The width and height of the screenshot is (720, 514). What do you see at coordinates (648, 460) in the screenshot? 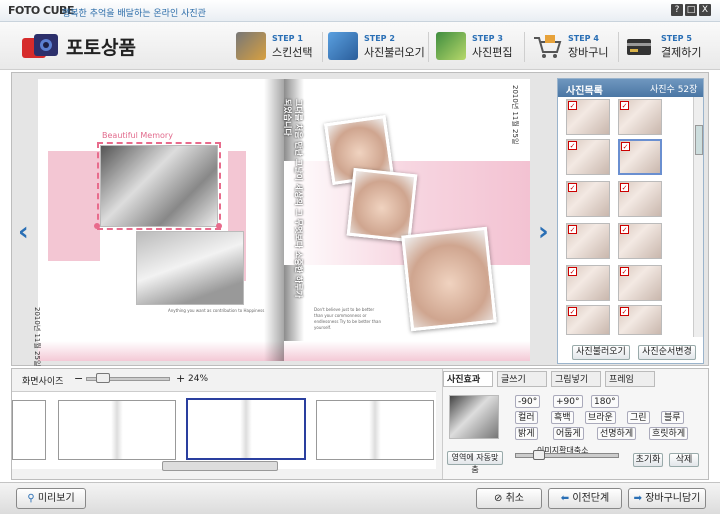
I see `reset-button: 초기화` at bounding box center [648, 460].